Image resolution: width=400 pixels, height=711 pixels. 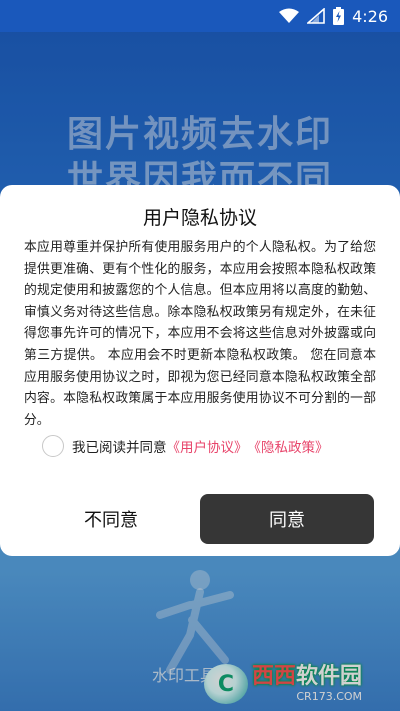 I want to click on battery-icon, so click(x=339, y=16).